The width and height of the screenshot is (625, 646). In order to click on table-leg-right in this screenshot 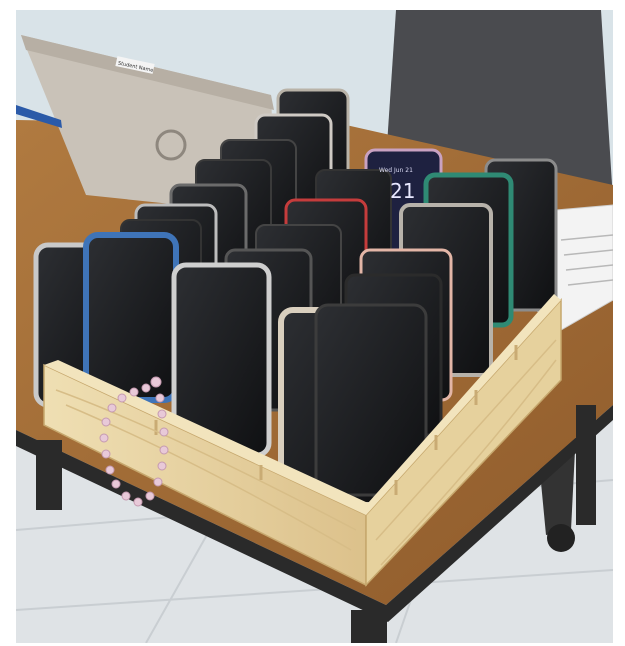, I will do `click(586, 465)`.